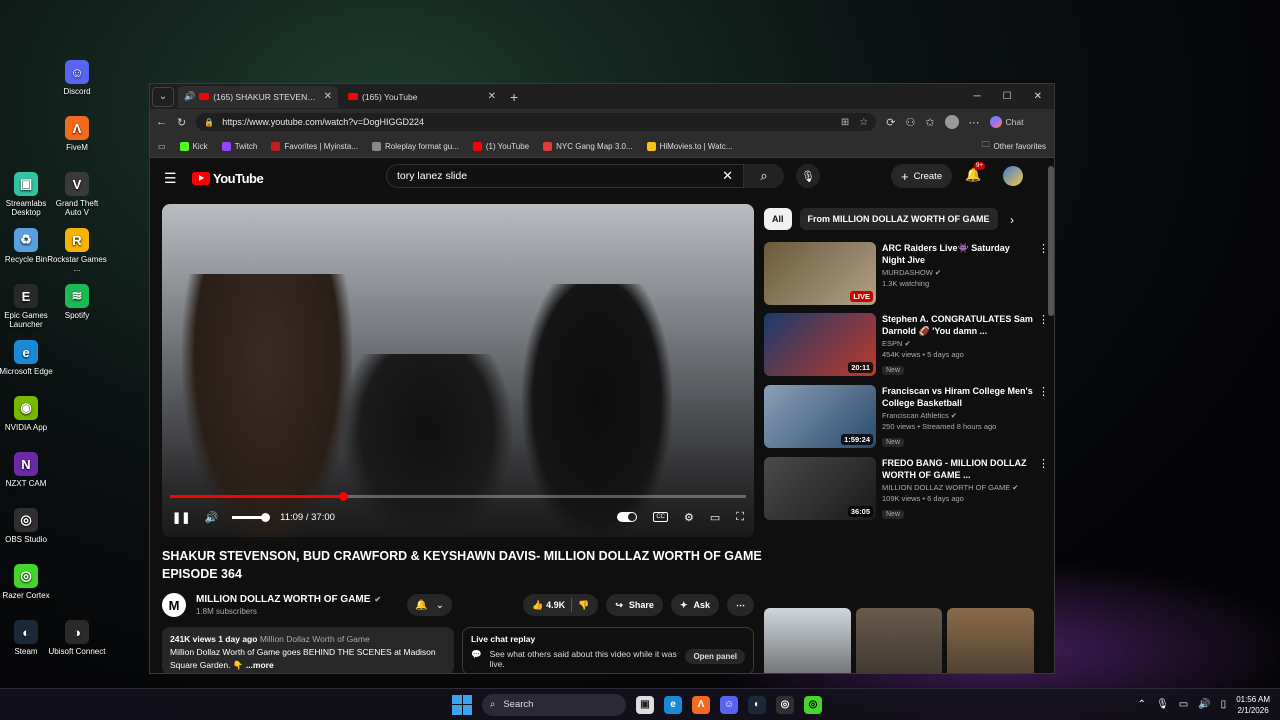  What do you see at coordinates (820, 344) in the screenshot?
I see `video-thumbnail: 20:11` at bounding box center [820, 344].